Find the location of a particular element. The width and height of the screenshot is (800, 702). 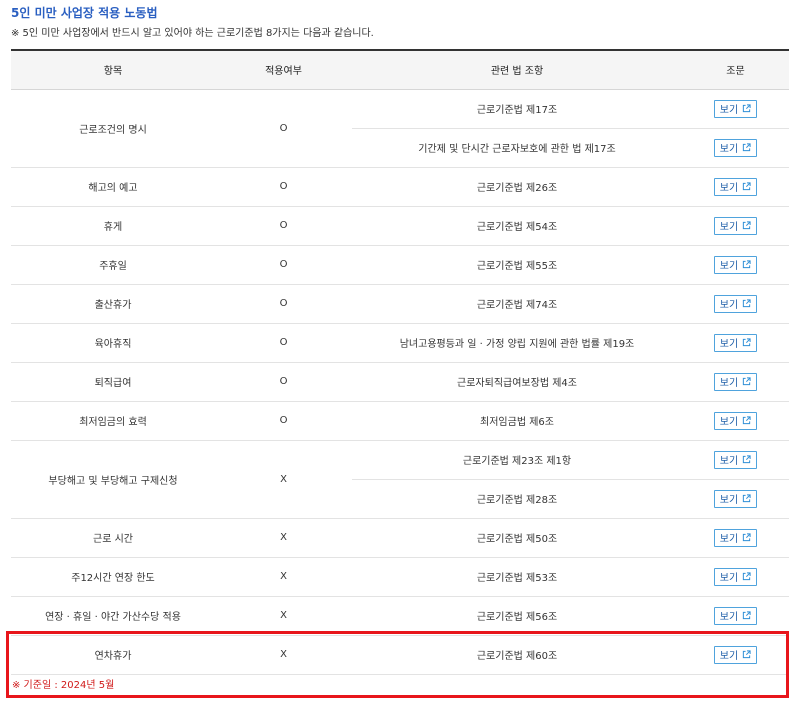

column-header-item: 항목 is located at coordinates (113, 69).